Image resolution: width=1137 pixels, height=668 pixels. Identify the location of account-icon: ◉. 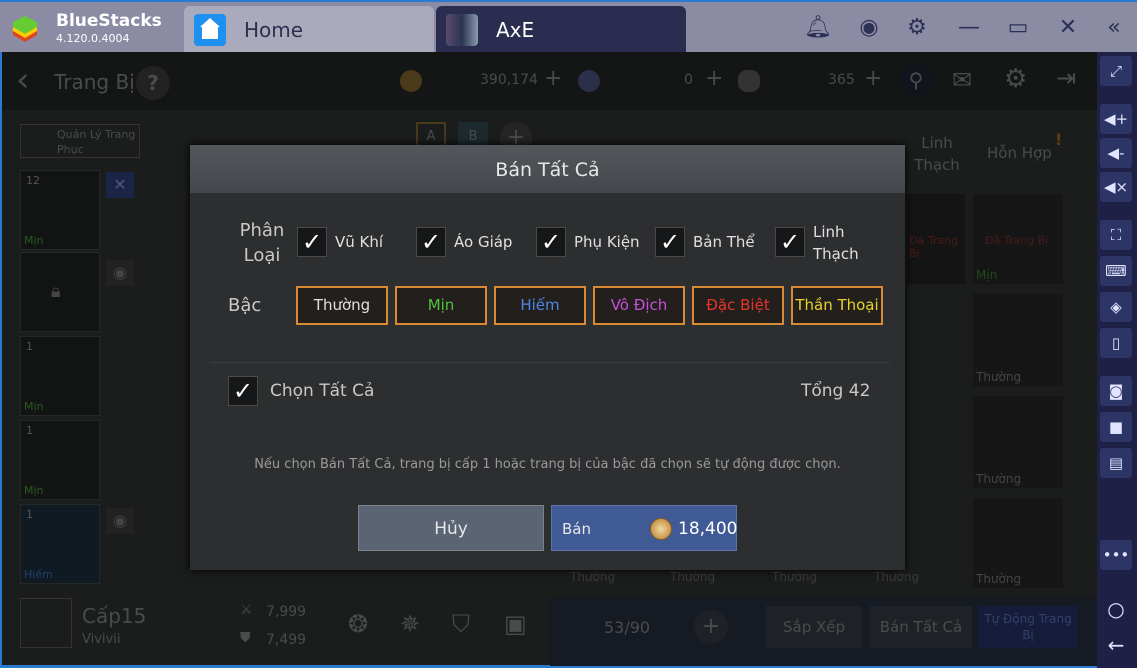
(869, 28).